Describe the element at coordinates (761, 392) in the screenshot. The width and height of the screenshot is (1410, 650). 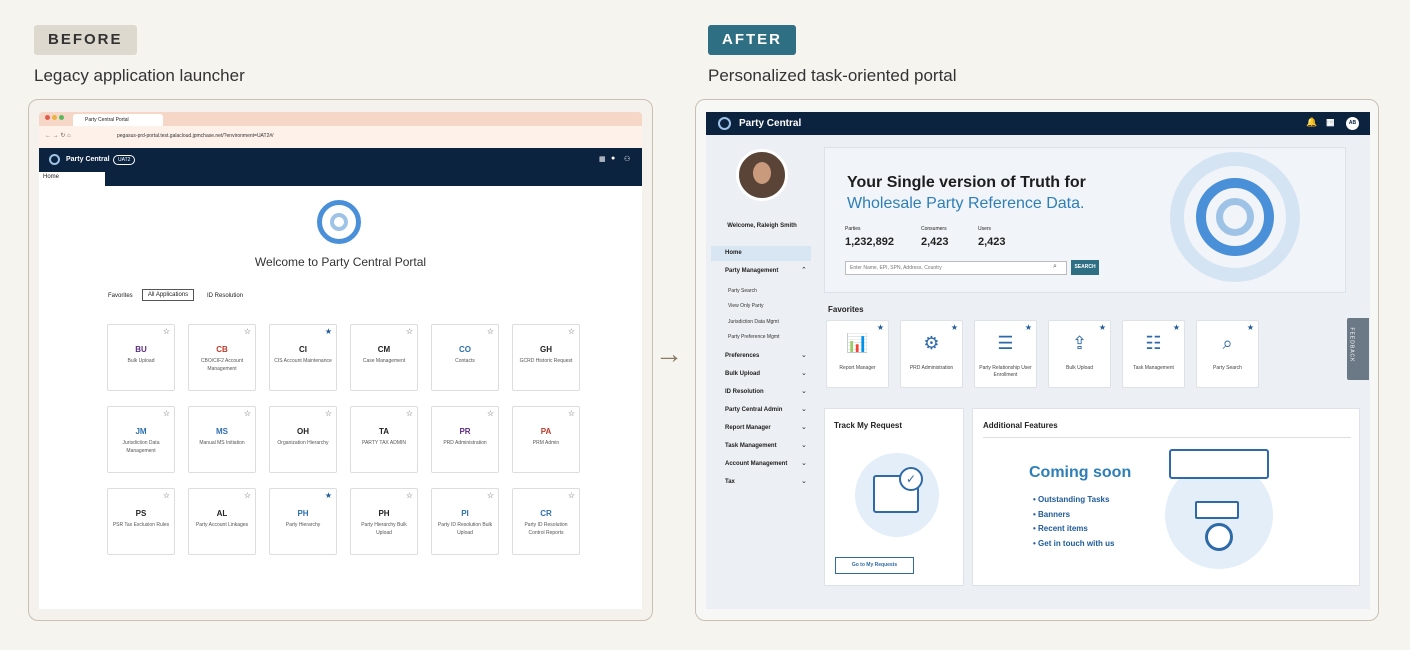
I see `sidebar-item: ID Resolution` at that location.